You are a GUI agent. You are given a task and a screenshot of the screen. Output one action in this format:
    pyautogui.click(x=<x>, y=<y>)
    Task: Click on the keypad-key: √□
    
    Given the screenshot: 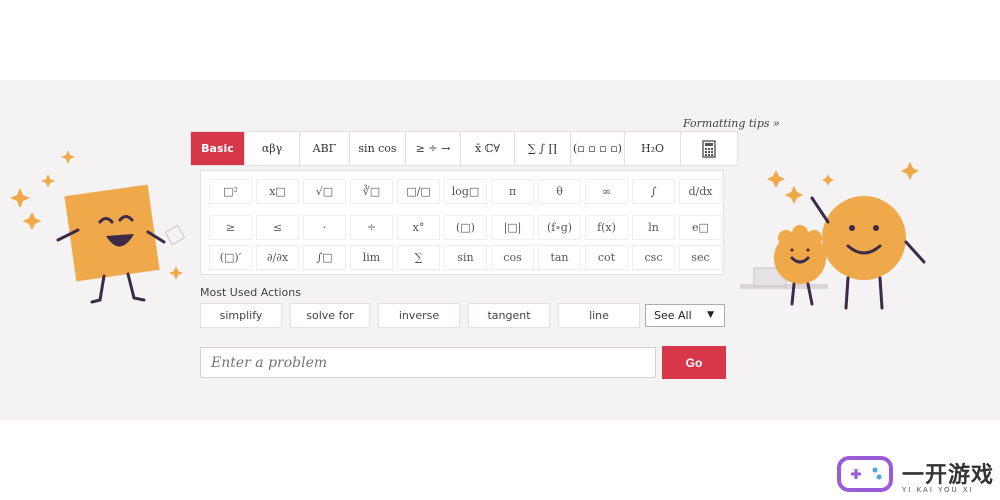 What is the action you would take?
    pyautogui.click(x=324, y=191)
    